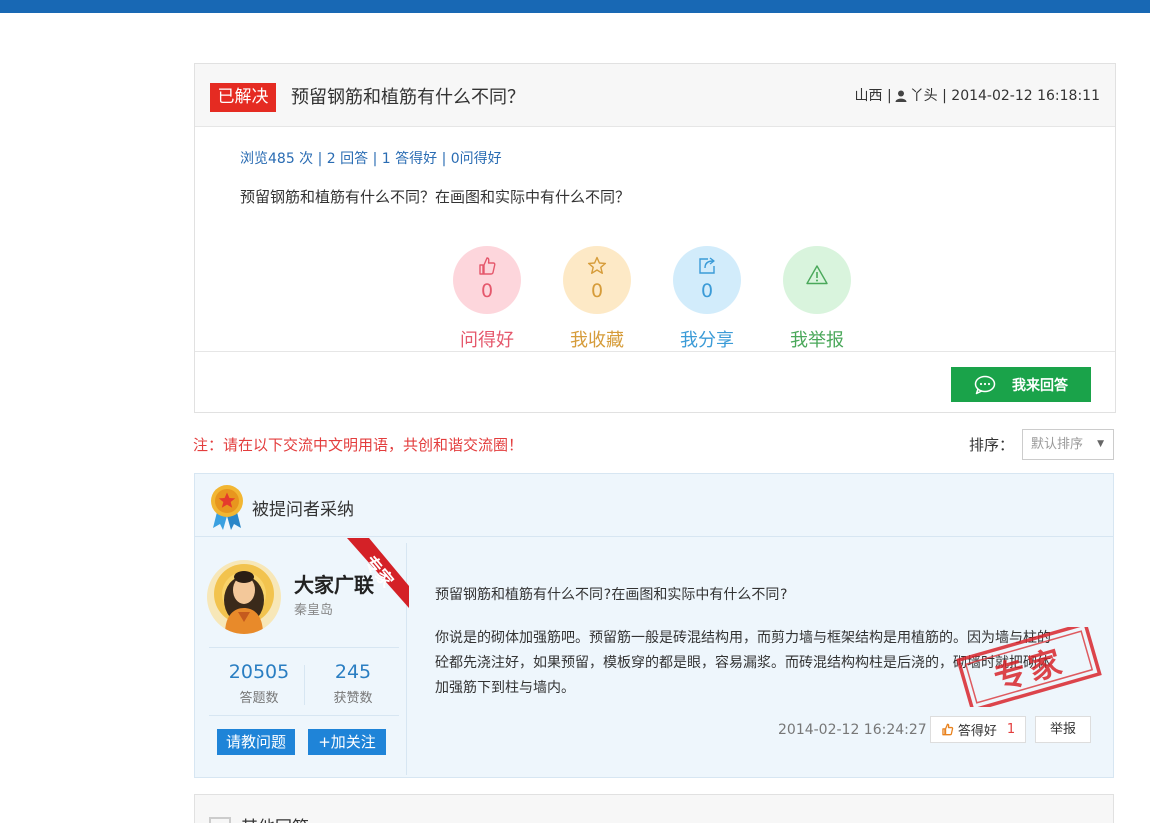  Describe the element at coordinates (901, 96) in the screenshot. I see `user-icon` at that location.